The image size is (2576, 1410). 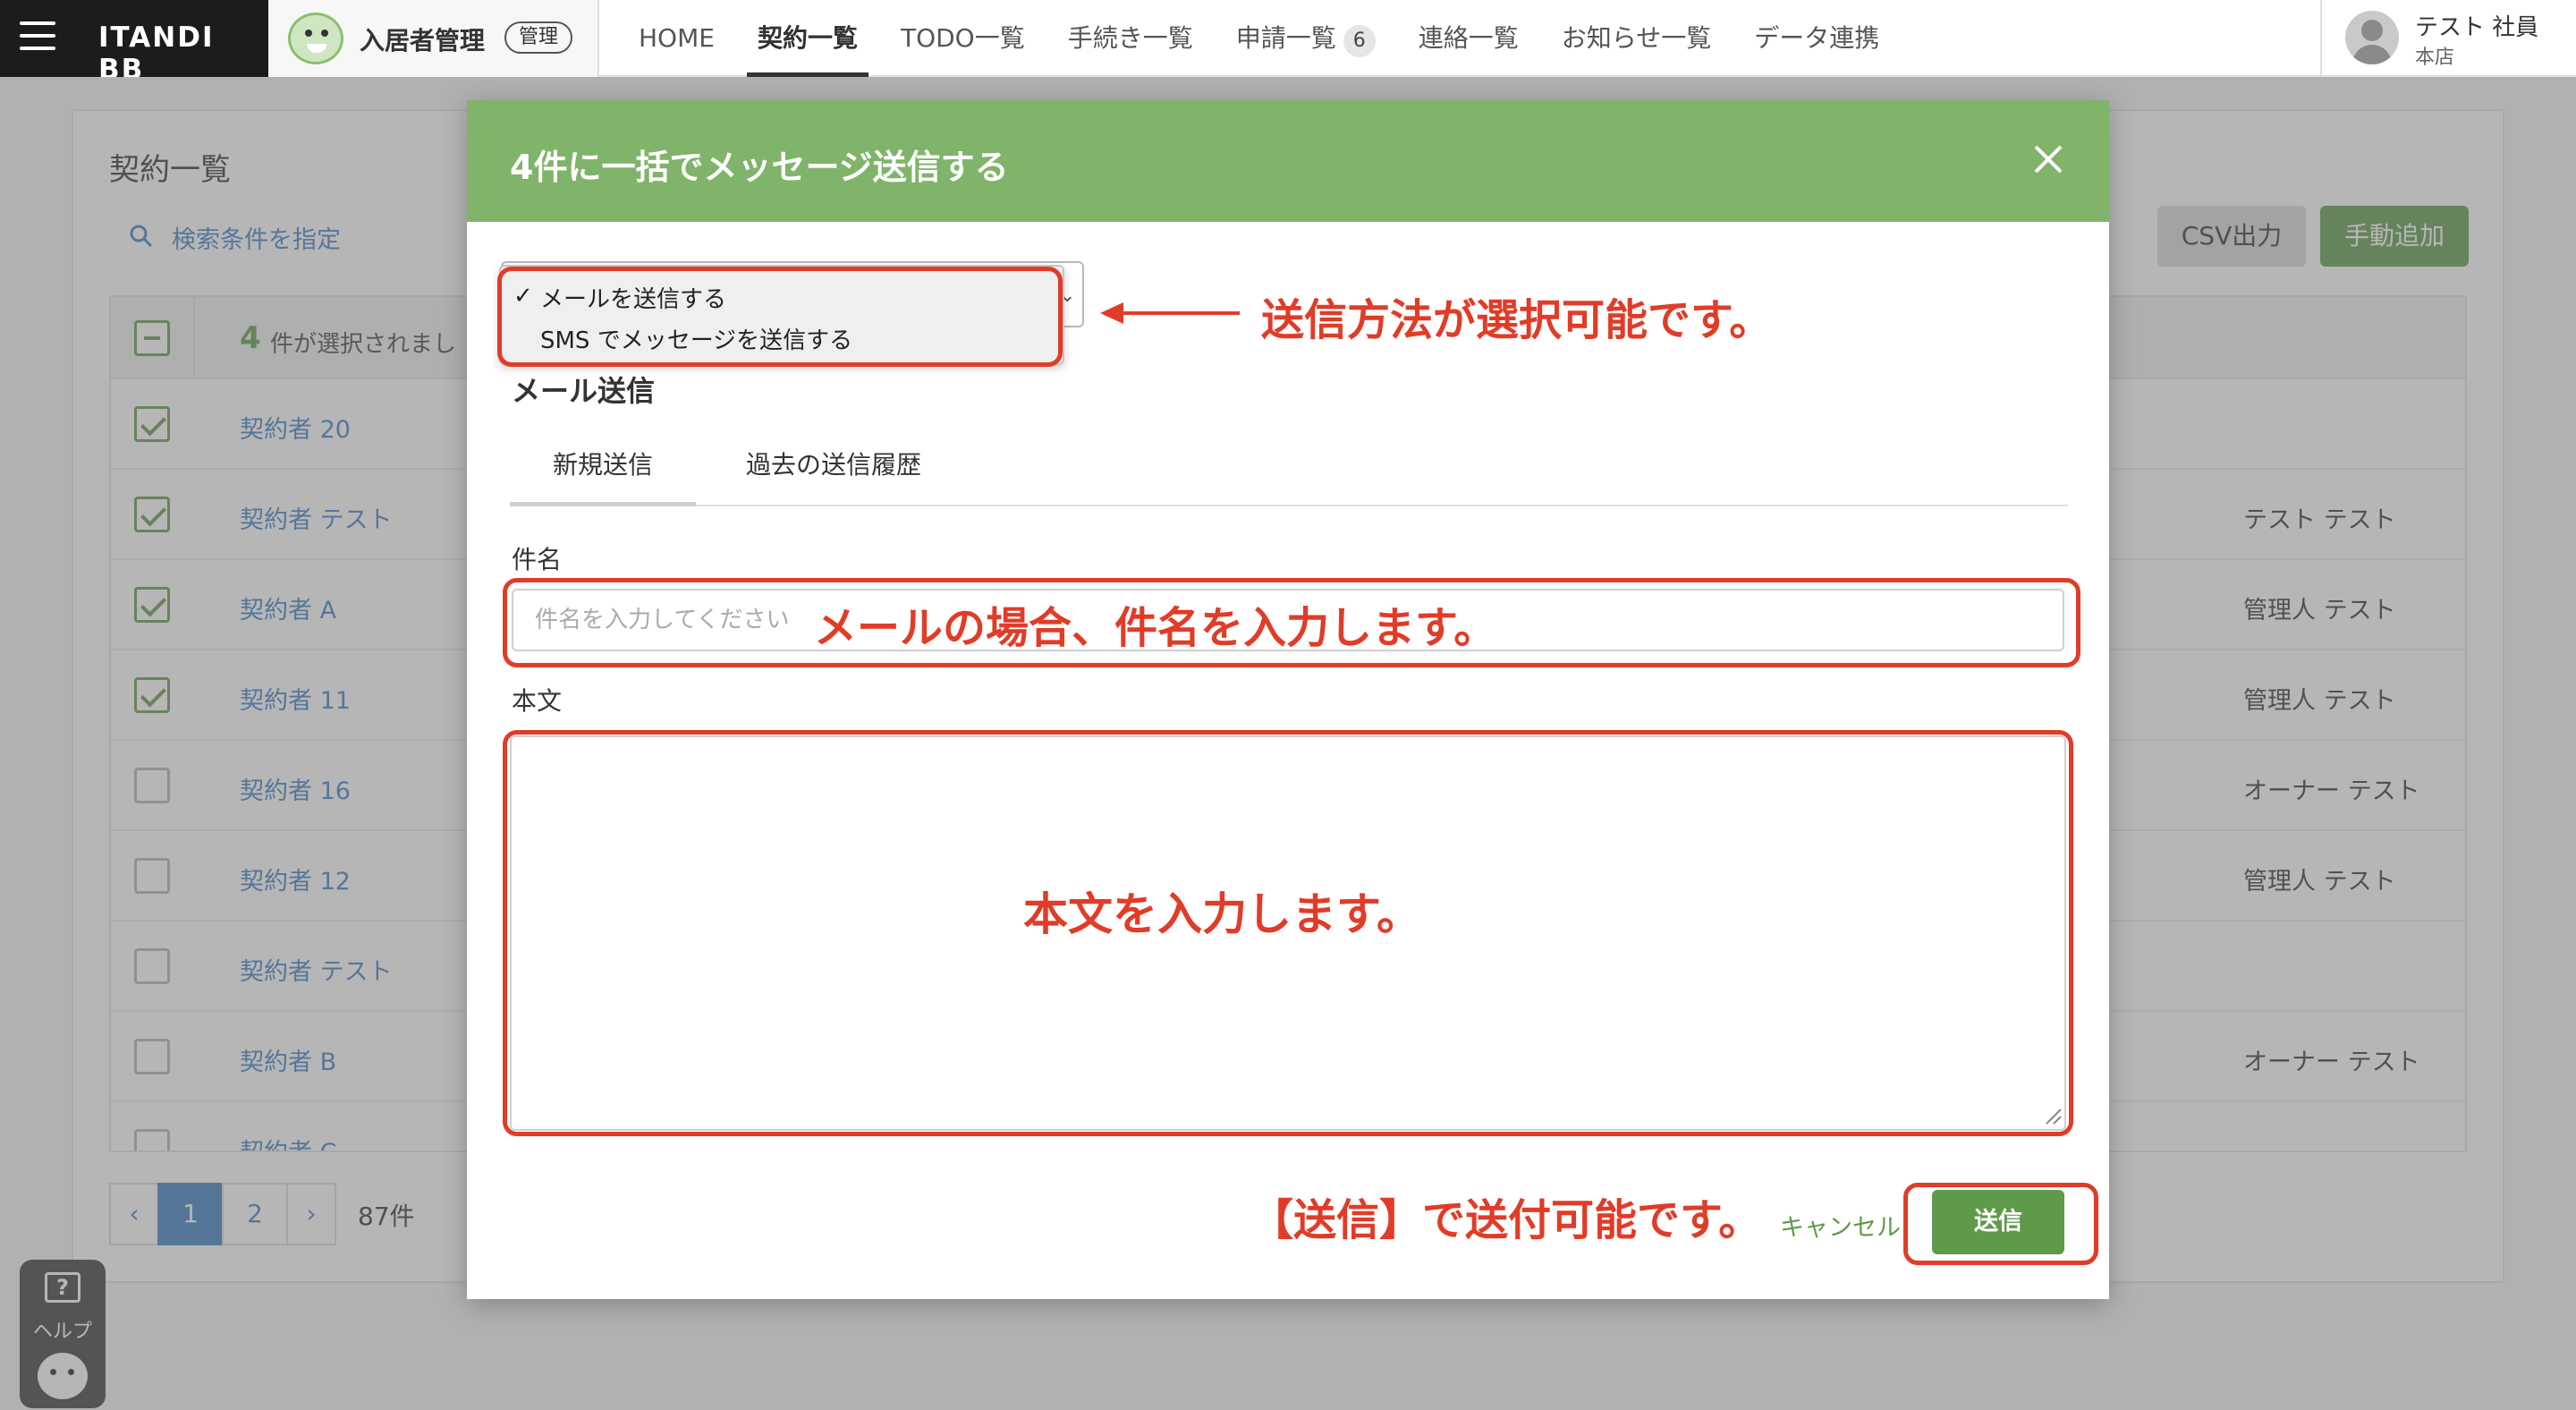 I want to click on body-label: 本文, so click(x=537, y=701).